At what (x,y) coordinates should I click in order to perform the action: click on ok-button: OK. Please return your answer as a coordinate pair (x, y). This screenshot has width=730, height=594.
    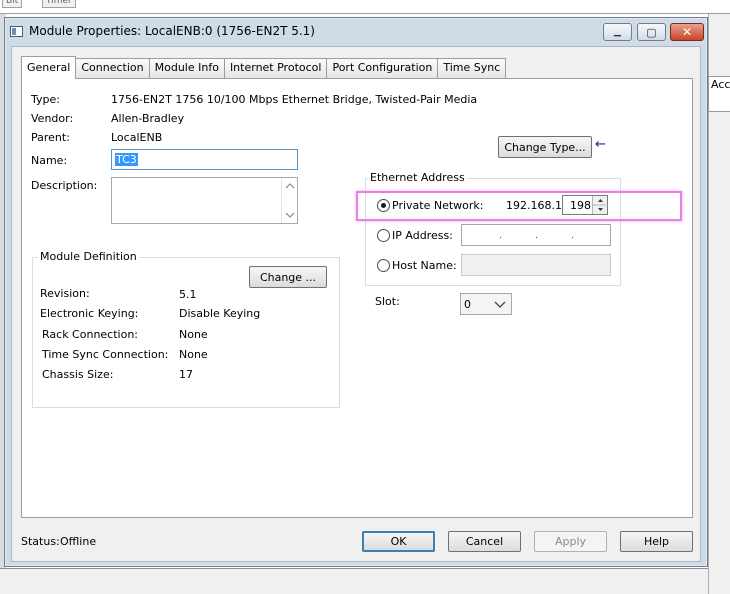
    Looking at the image, I should click on (398, 541).